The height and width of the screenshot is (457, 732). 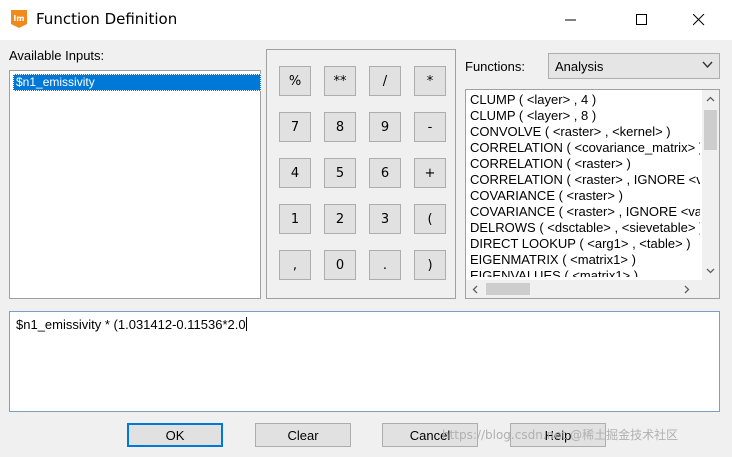 I want to click on key-2: 2, so click(x=340, y=219).